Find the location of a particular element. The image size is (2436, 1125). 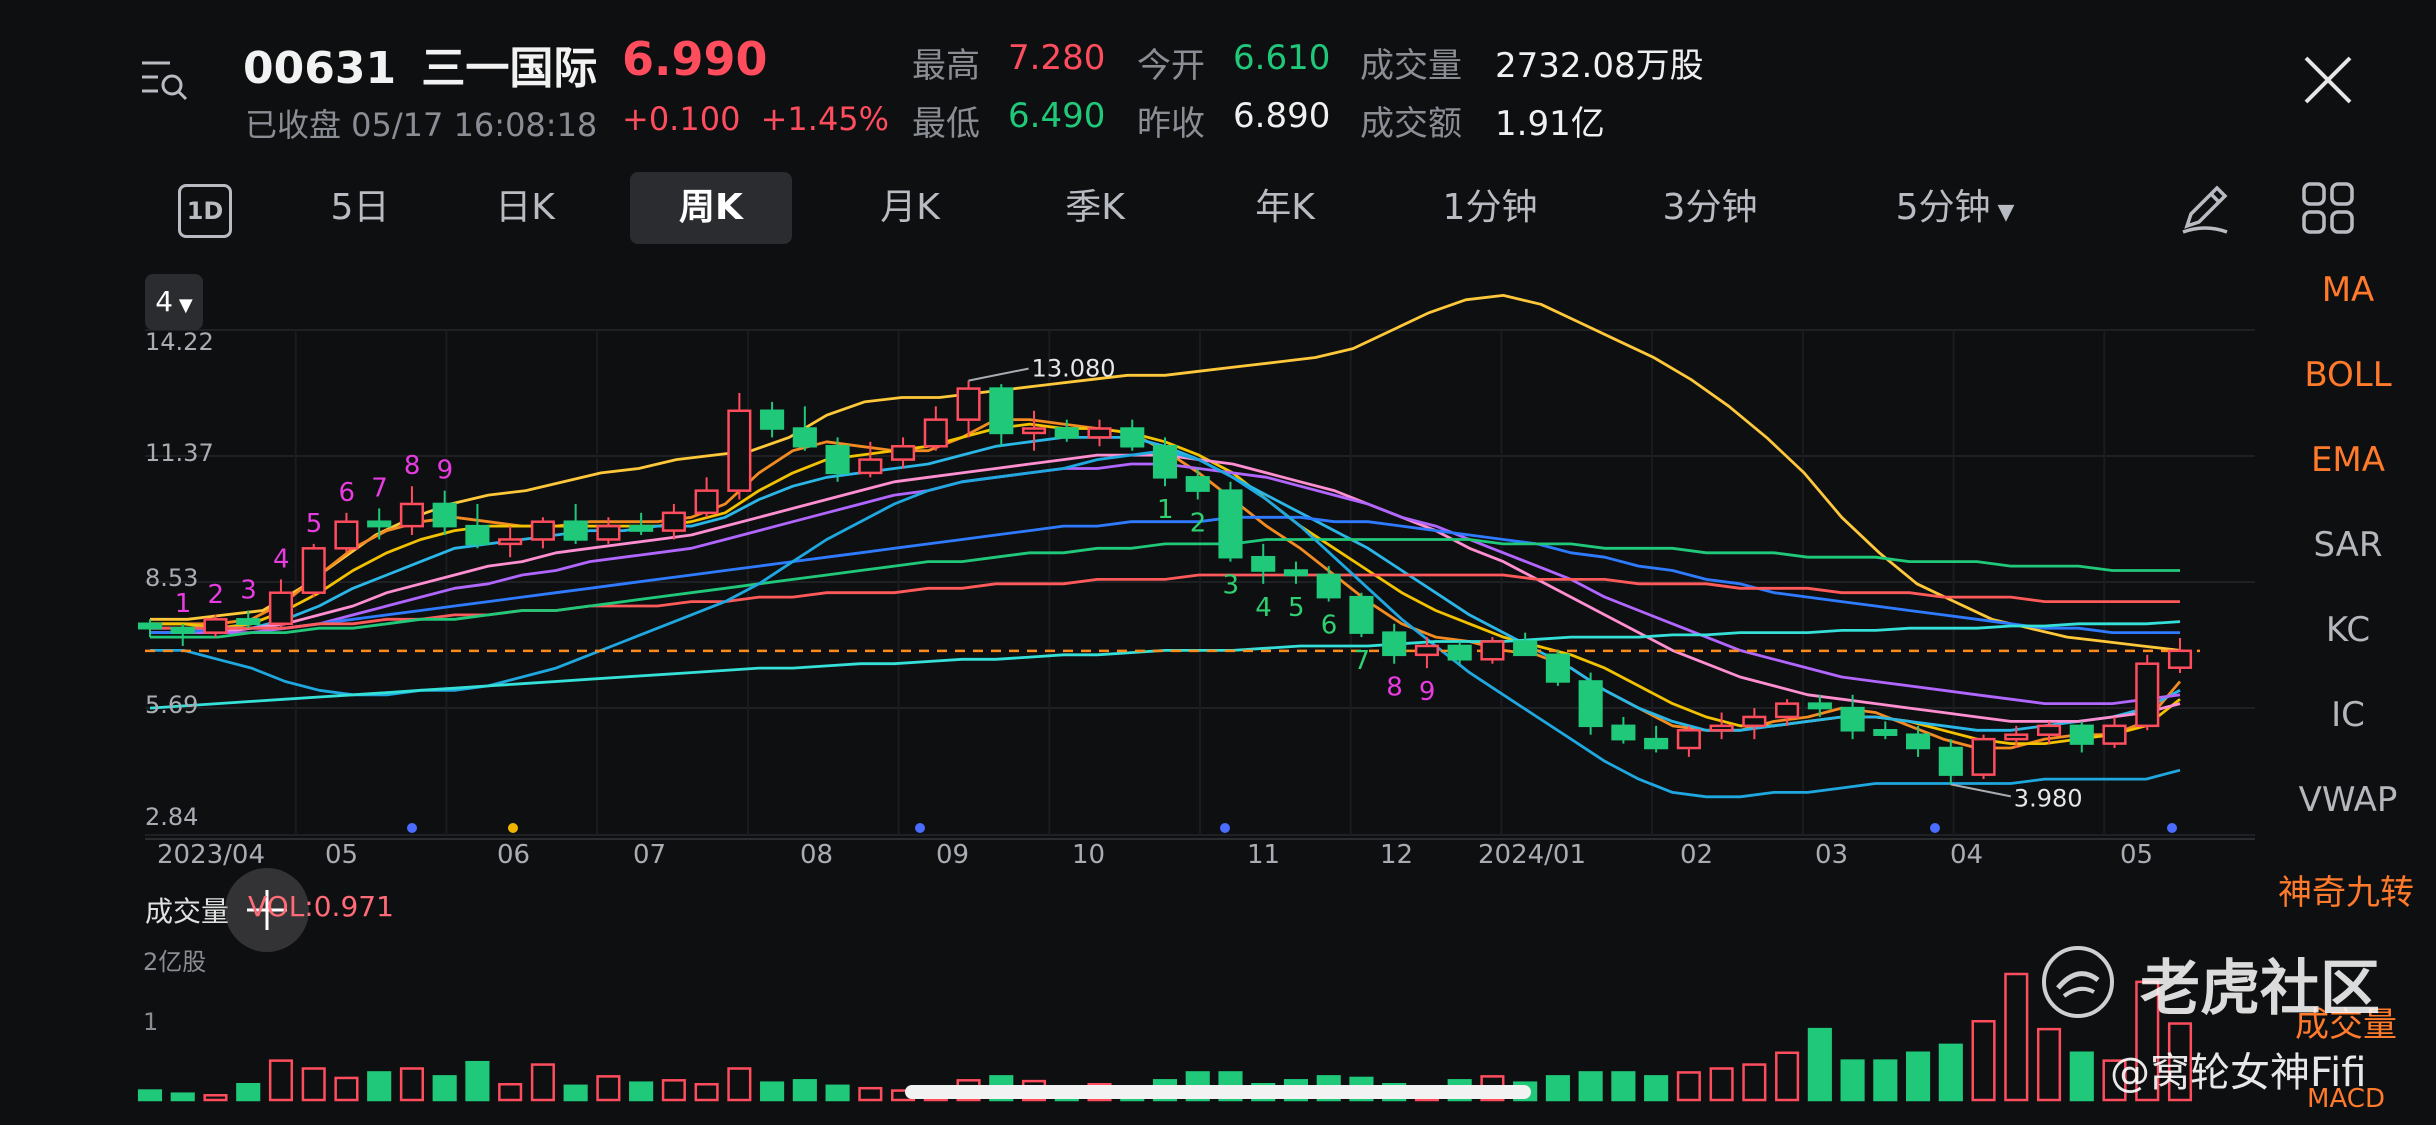

x-tick-label: 02 is located at coordinates (1696, 855).